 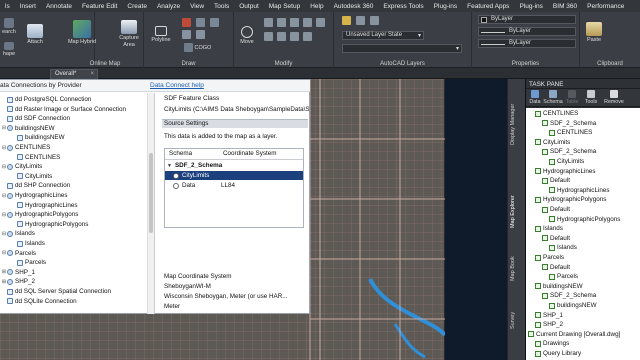 What do you see at coordinates (234, 165) in the screenshot?
I see `schema-row: ▼ SDF_2_Schema` at bounding box center [234, 165].